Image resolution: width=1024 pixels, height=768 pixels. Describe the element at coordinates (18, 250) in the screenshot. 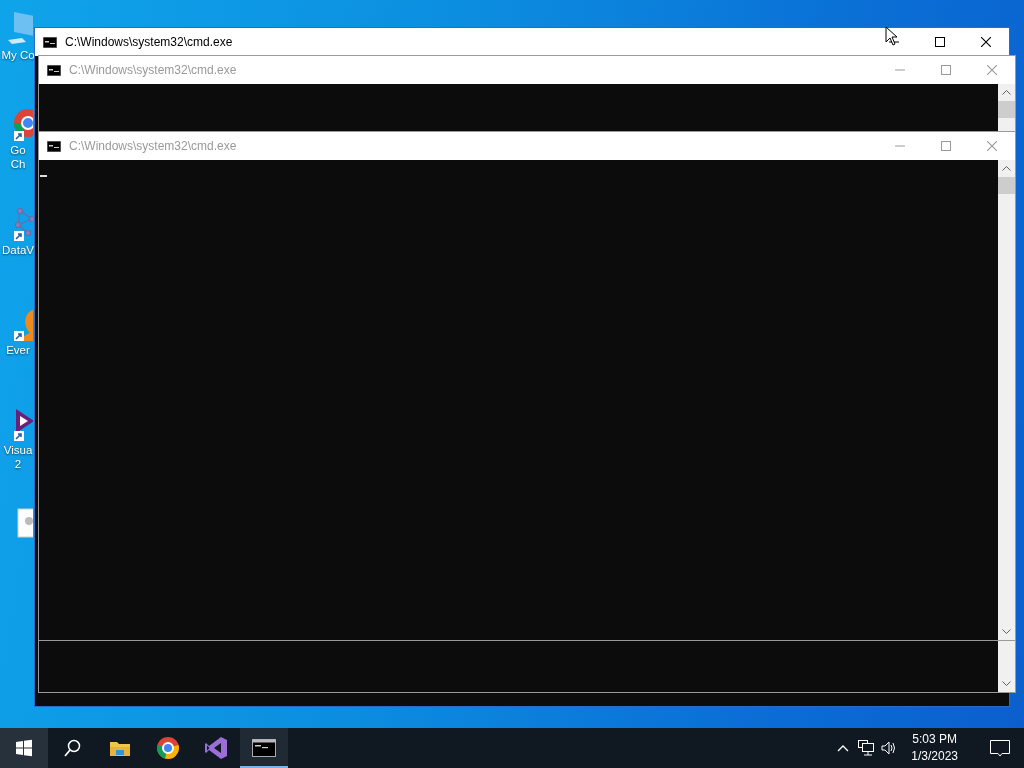

I see `icon-label: DataV` at that location.